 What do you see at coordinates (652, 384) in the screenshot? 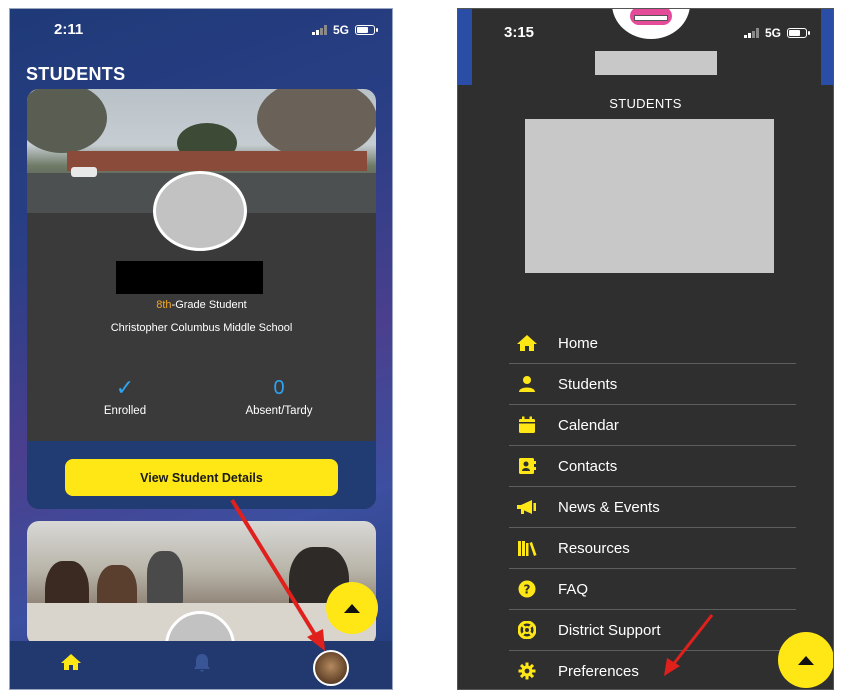
I see `menu-item-students: Students` at bounding box center [652, 384].